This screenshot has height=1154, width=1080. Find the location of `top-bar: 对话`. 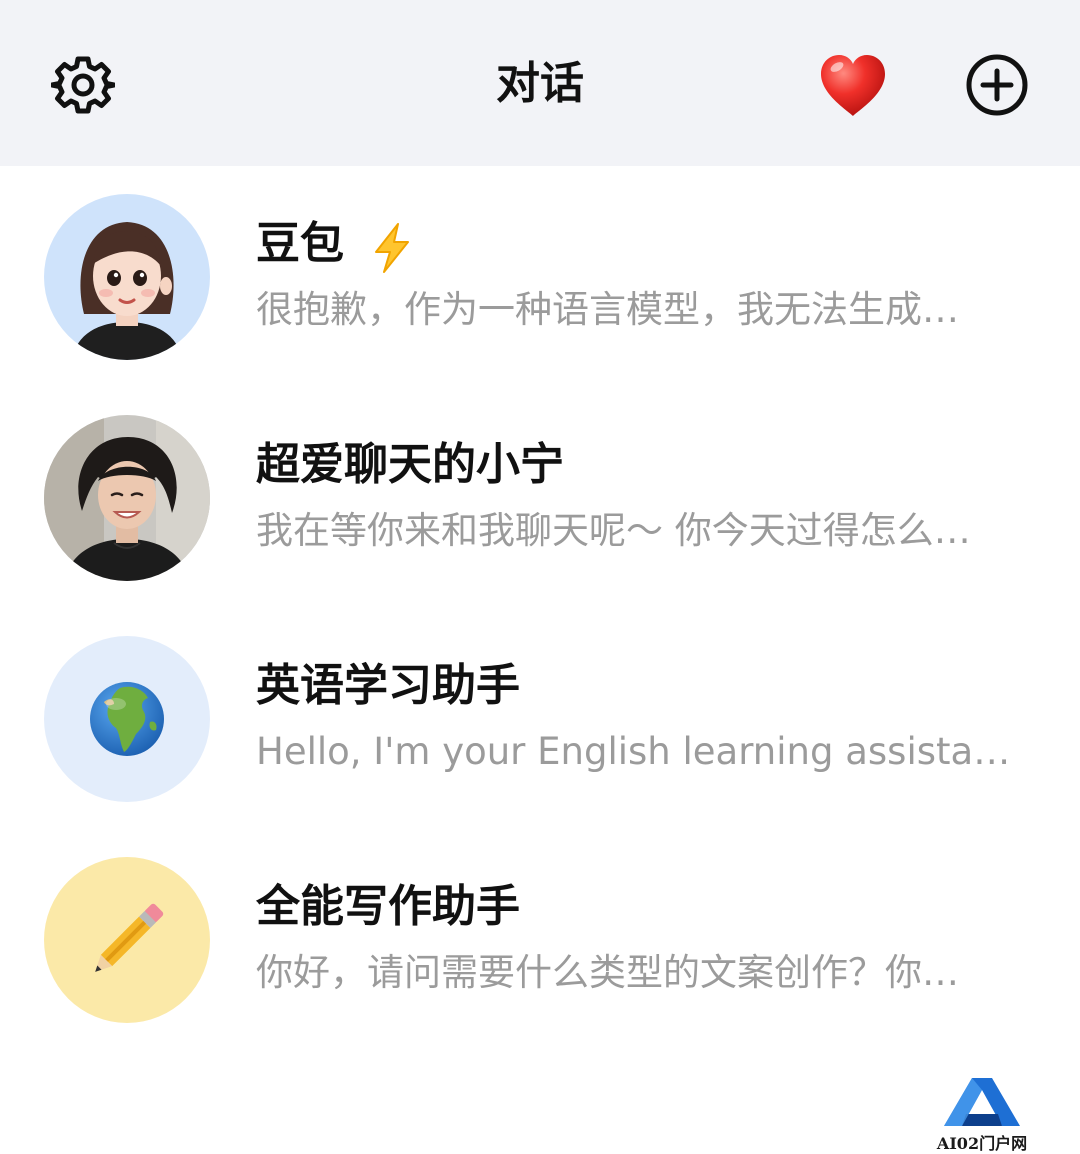

top-bar: 对话 is located at coordinates (540, 83).